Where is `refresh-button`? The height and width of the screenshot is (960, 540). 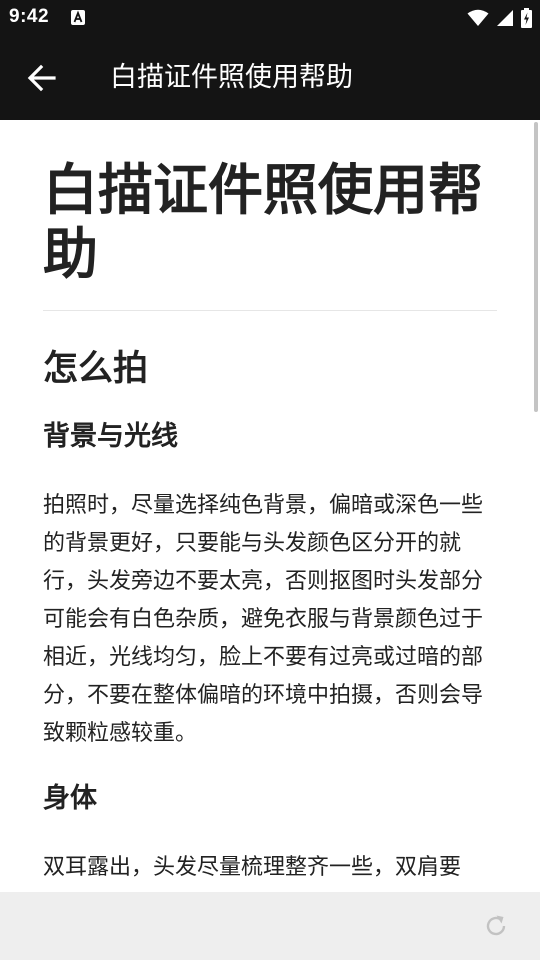 refresh-button is located at coordinates (496, 926).